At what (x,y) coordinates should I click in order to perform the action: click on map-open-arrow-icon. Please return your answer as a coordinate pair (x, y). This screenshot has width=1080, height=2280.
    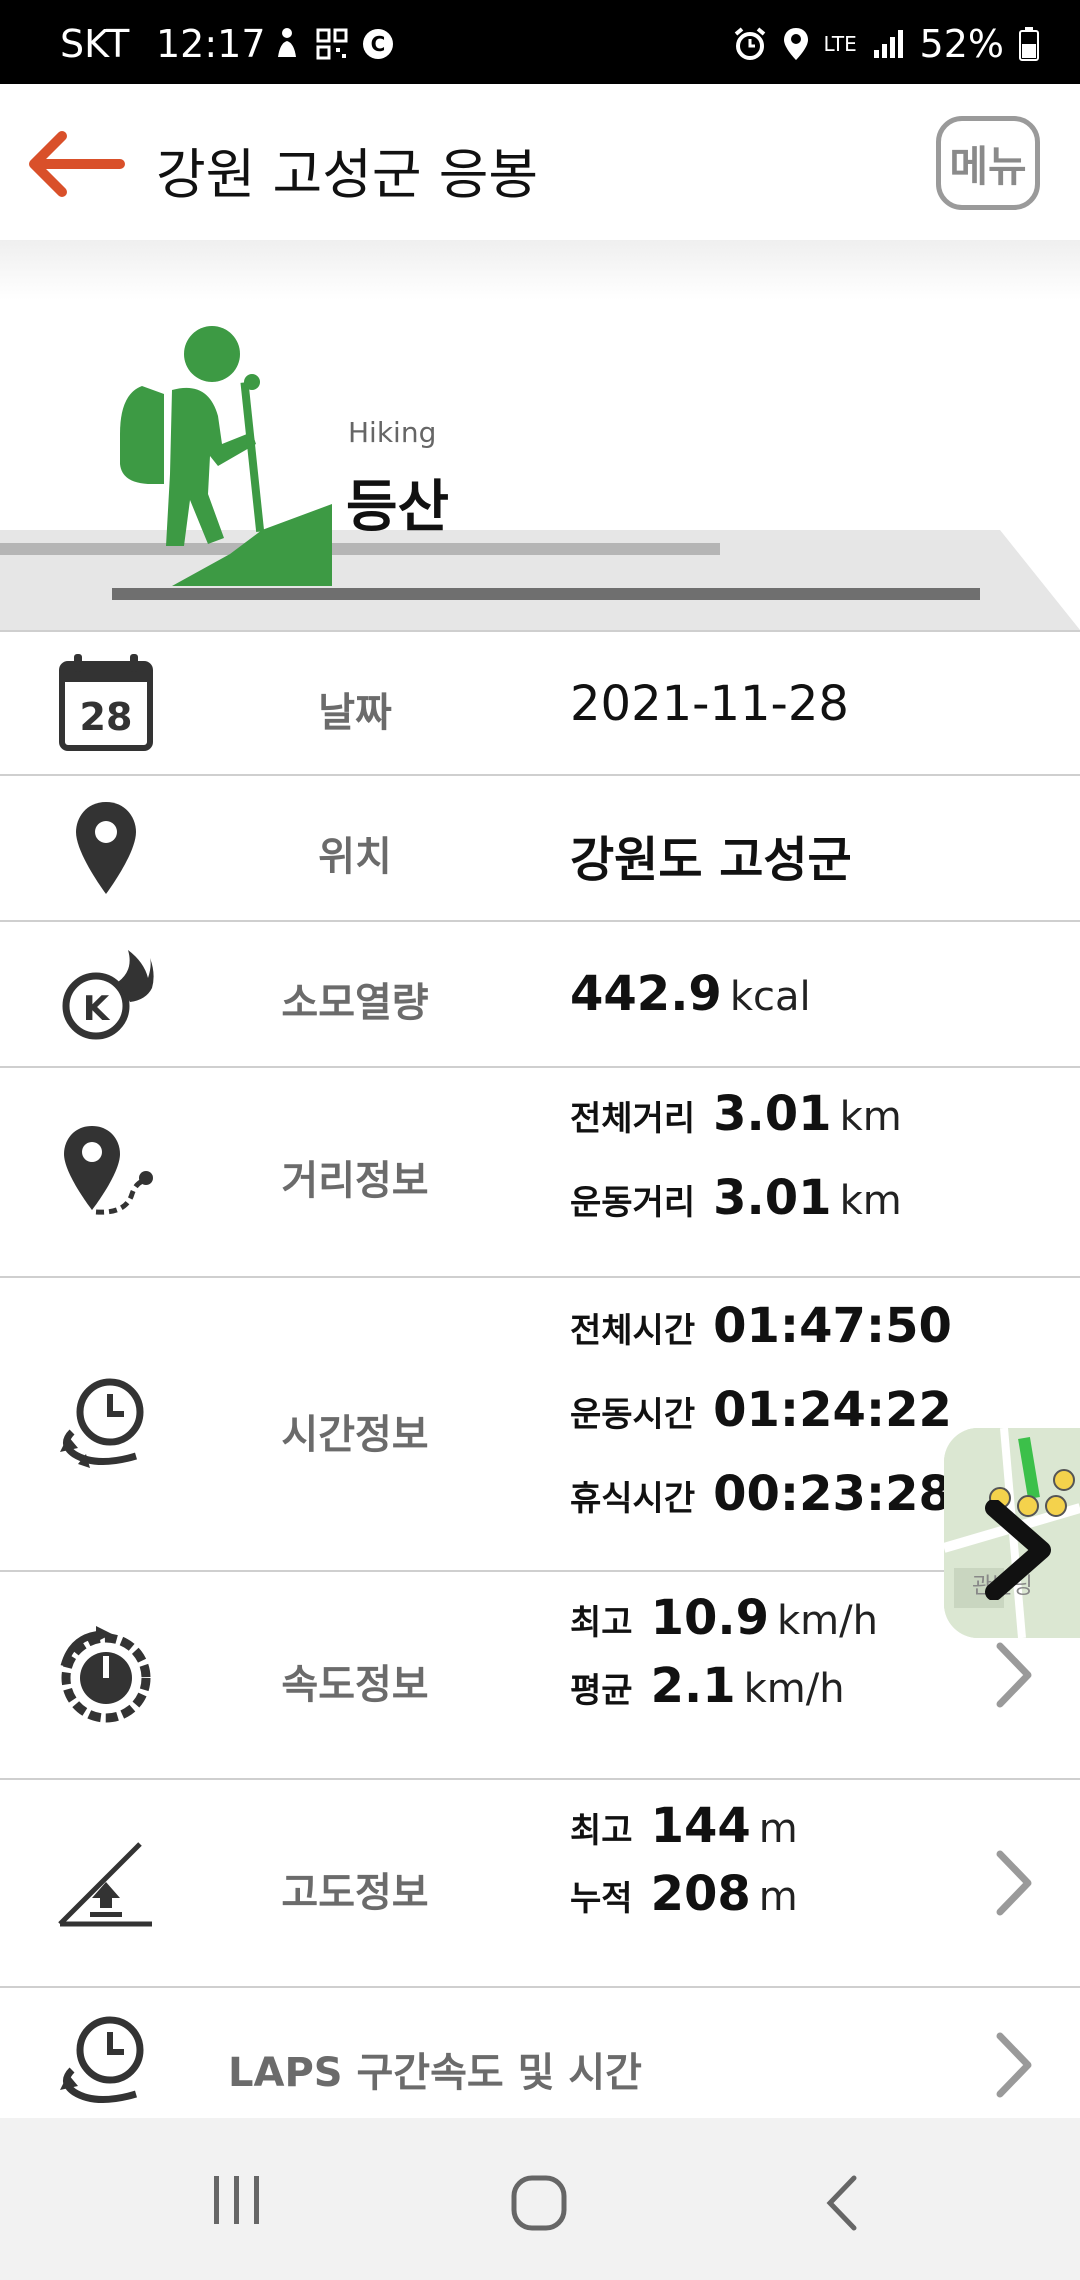
    Looking at the image, I should click on (1020, 1550).